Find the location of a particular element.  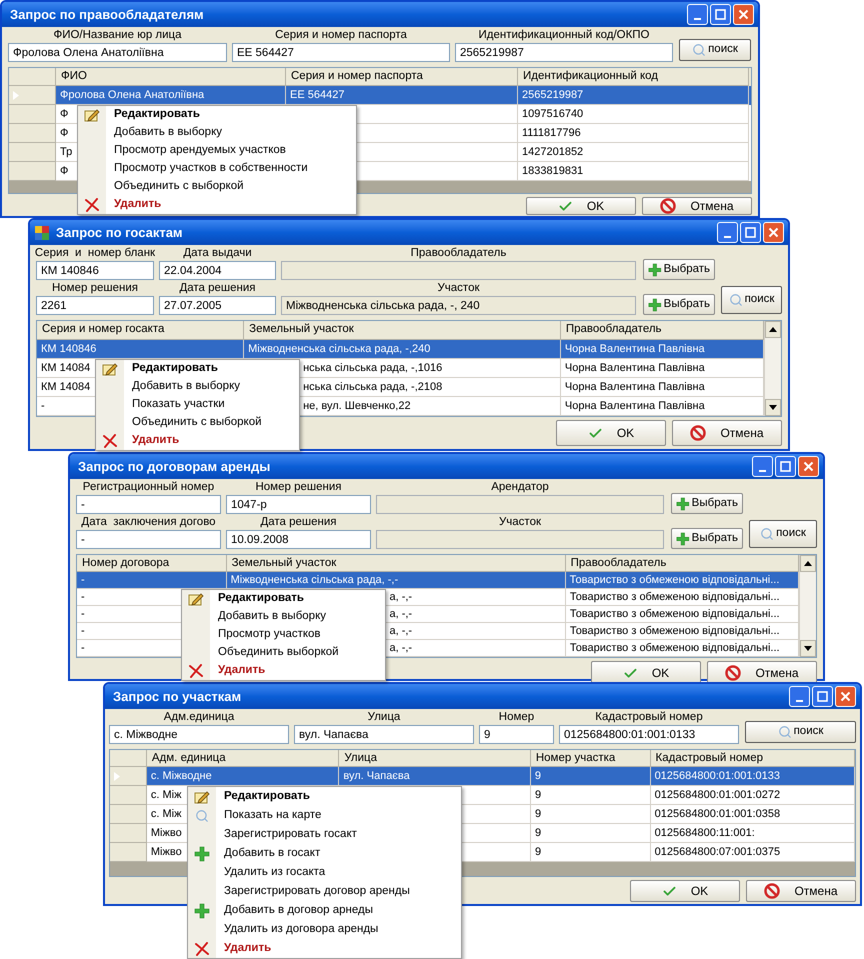

input-field: 27.07.2005 is located at coordinates (217, 305).